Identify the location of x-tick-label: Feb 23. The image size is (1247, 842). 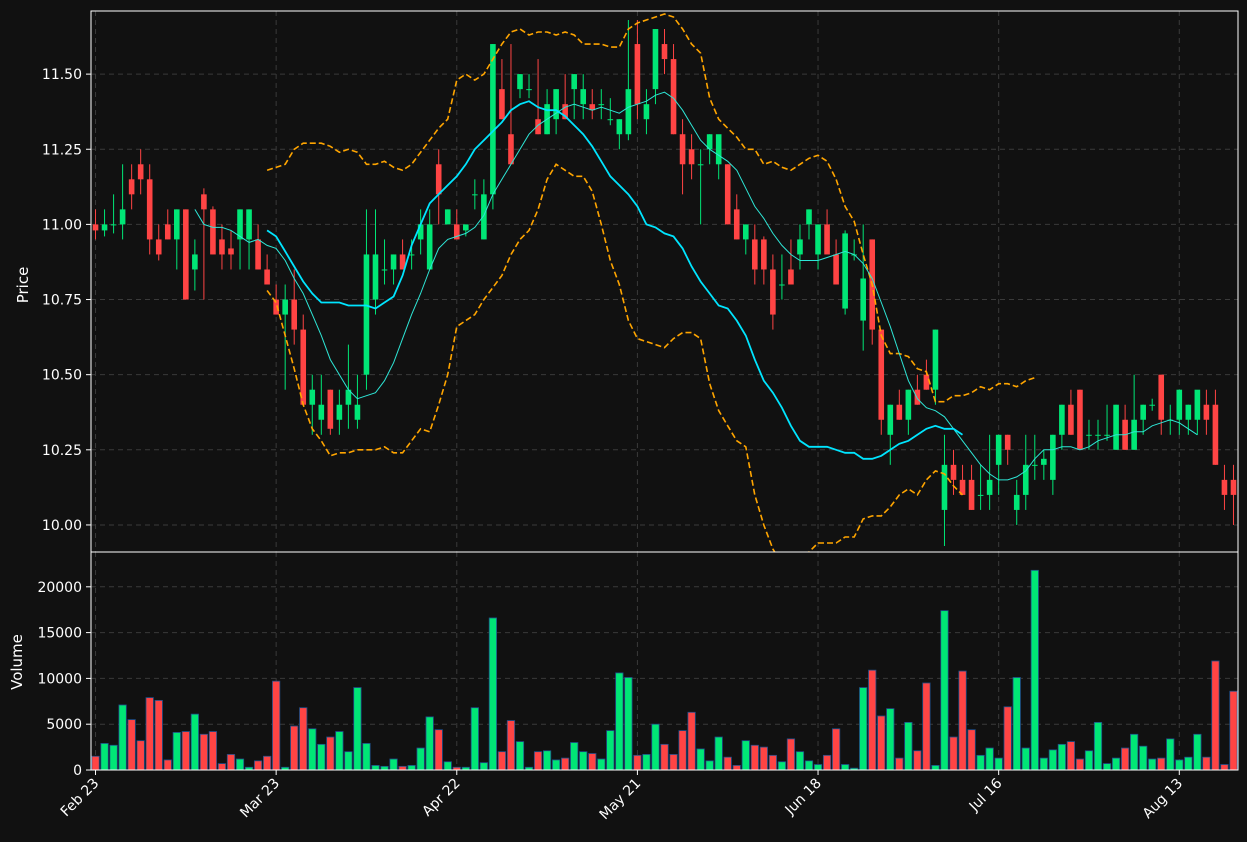
(80, 798).